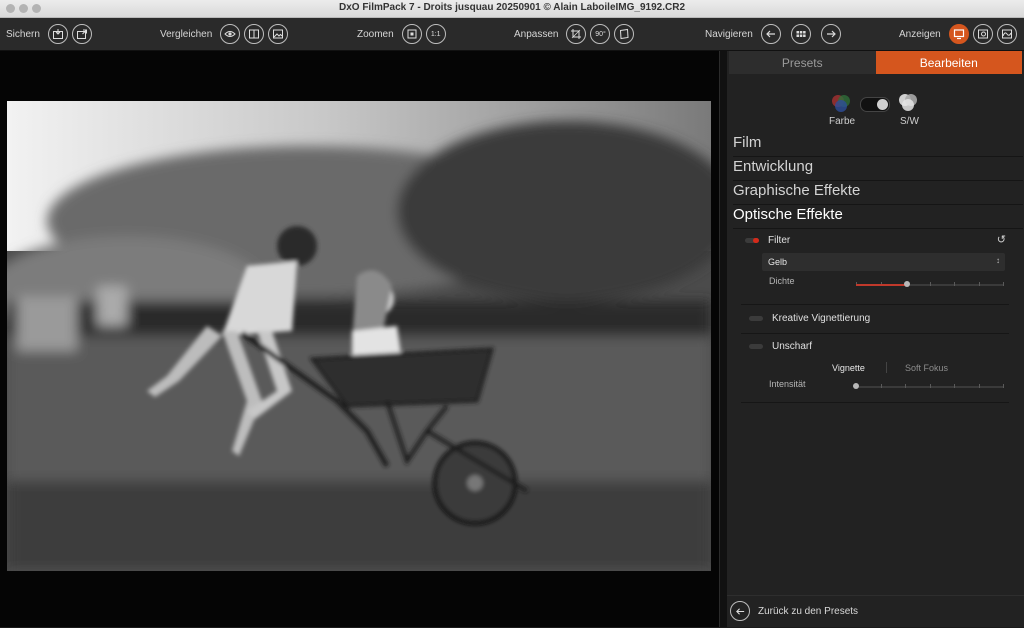 The width and height of the screenshot is (1024, 628). Describe the element at coordinates (882, 285) in the screenshot. I see `density-slider-fill` at that location.